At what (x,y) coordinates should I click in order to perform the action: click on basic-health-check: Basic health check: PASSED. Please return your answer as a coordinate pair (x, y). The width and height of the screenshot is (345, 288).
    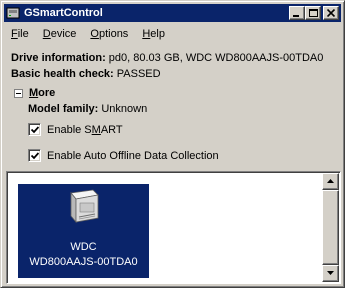
    Looking at the image, I should click on (86, 74).